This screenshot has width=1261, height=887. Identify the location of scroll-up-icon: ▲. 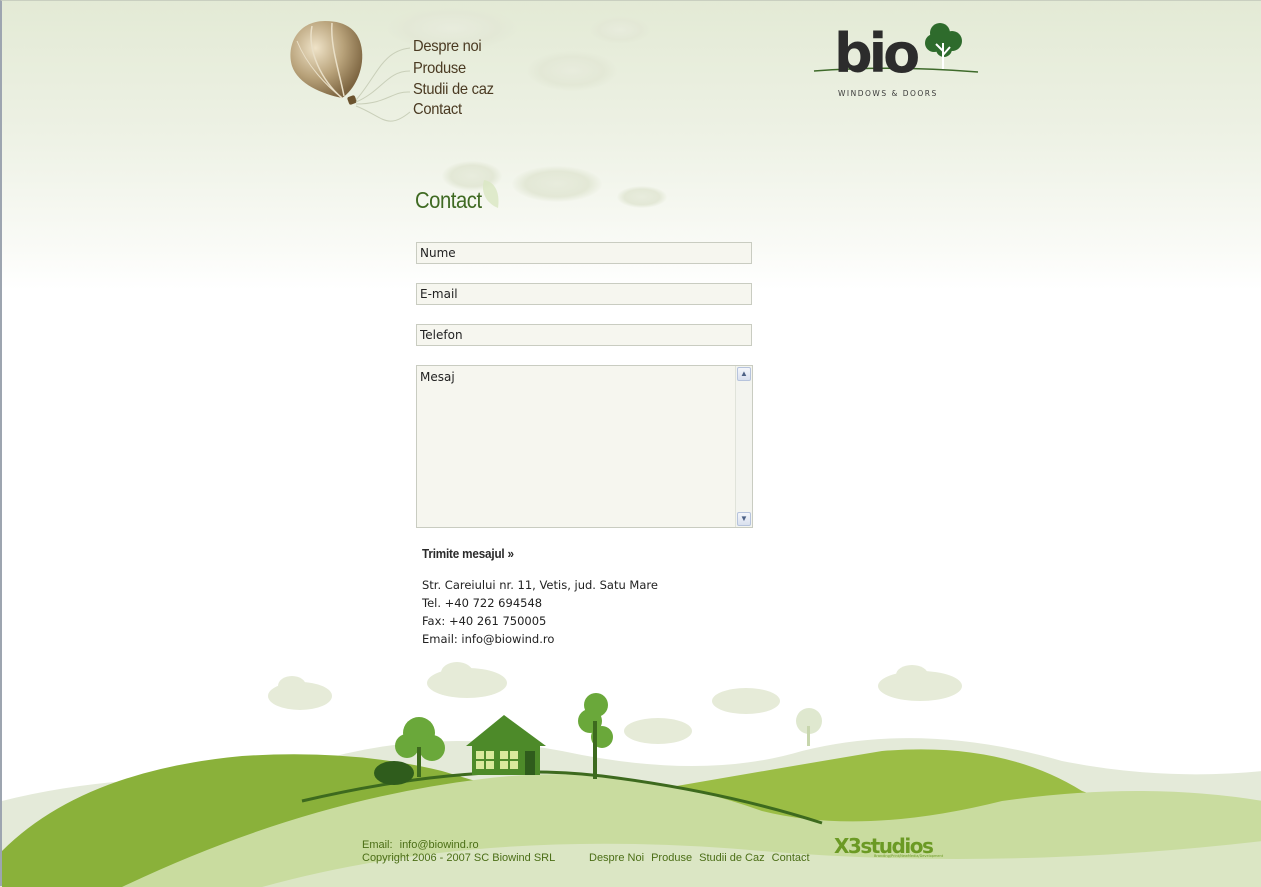
(744, 374).